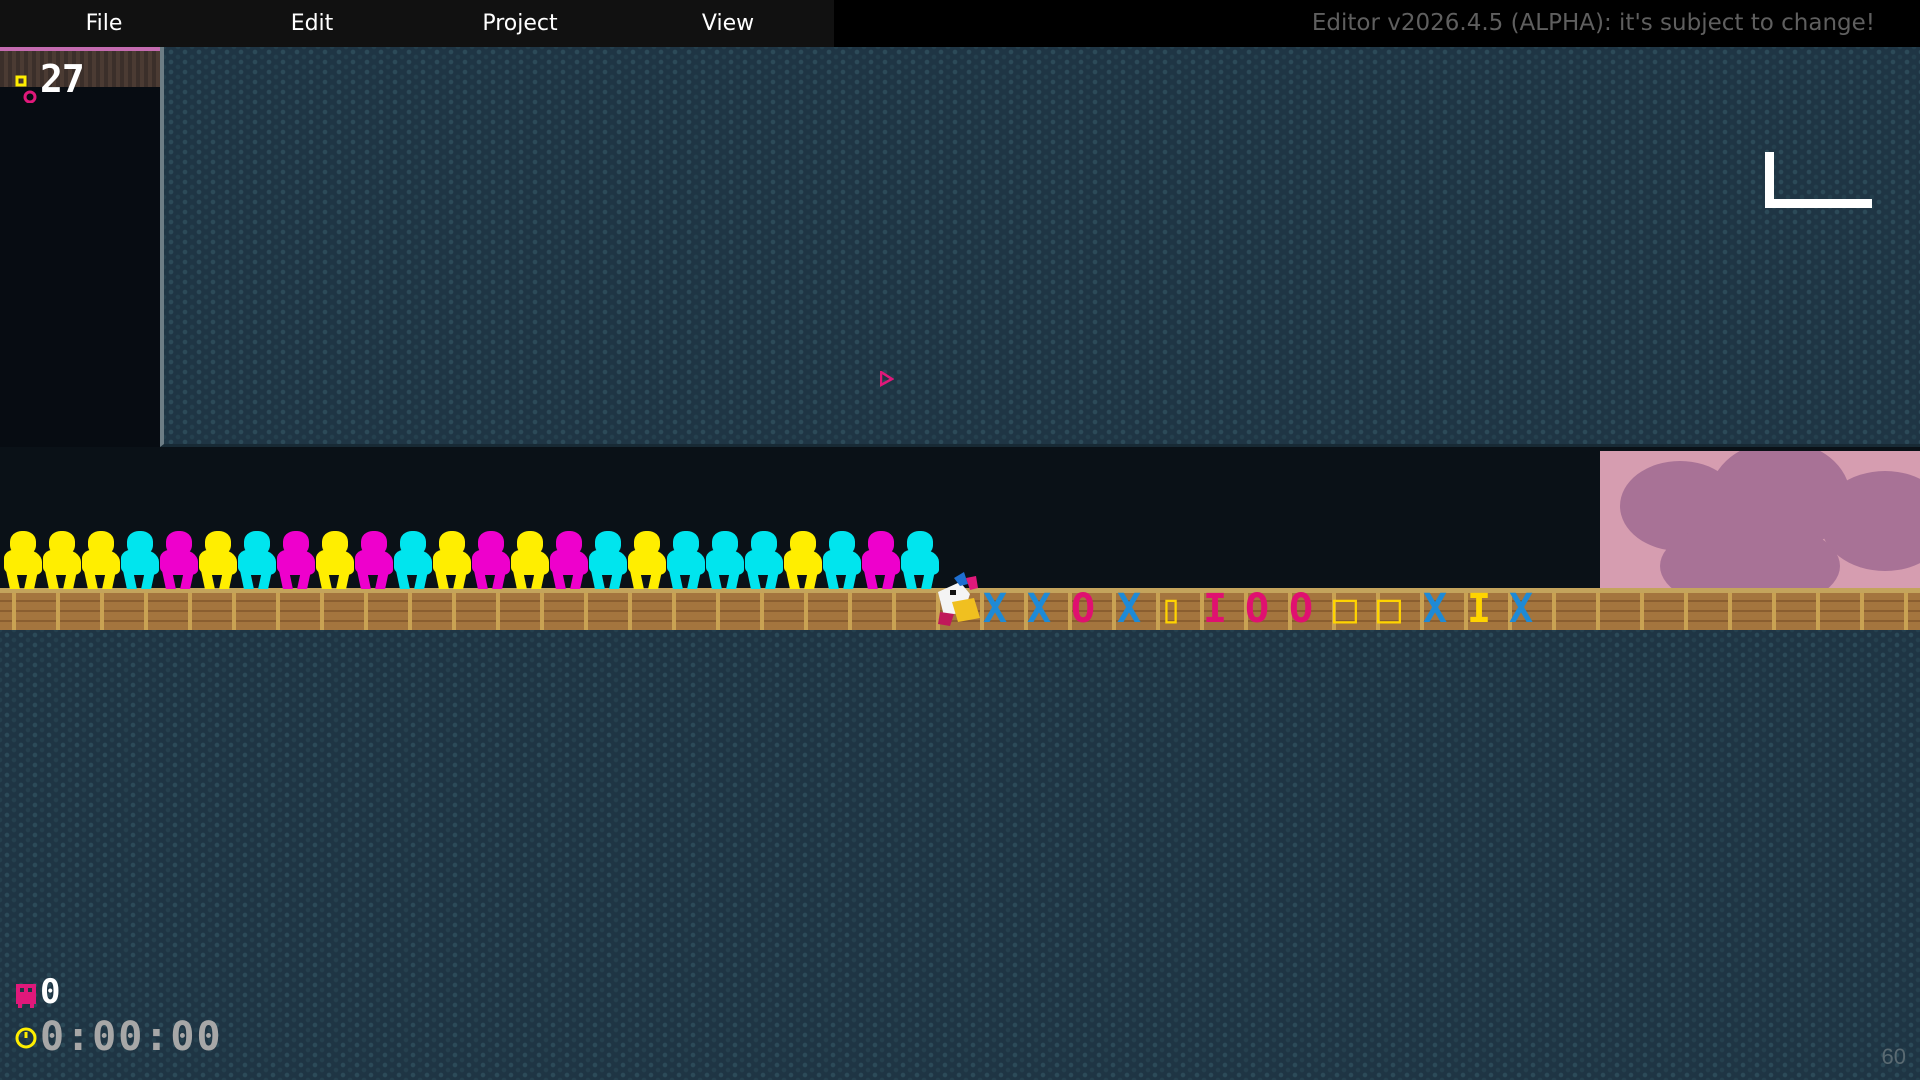 The width and height of the screenshot is (1920, 1080). I want to click on menu-view: View, so click(728, 23).